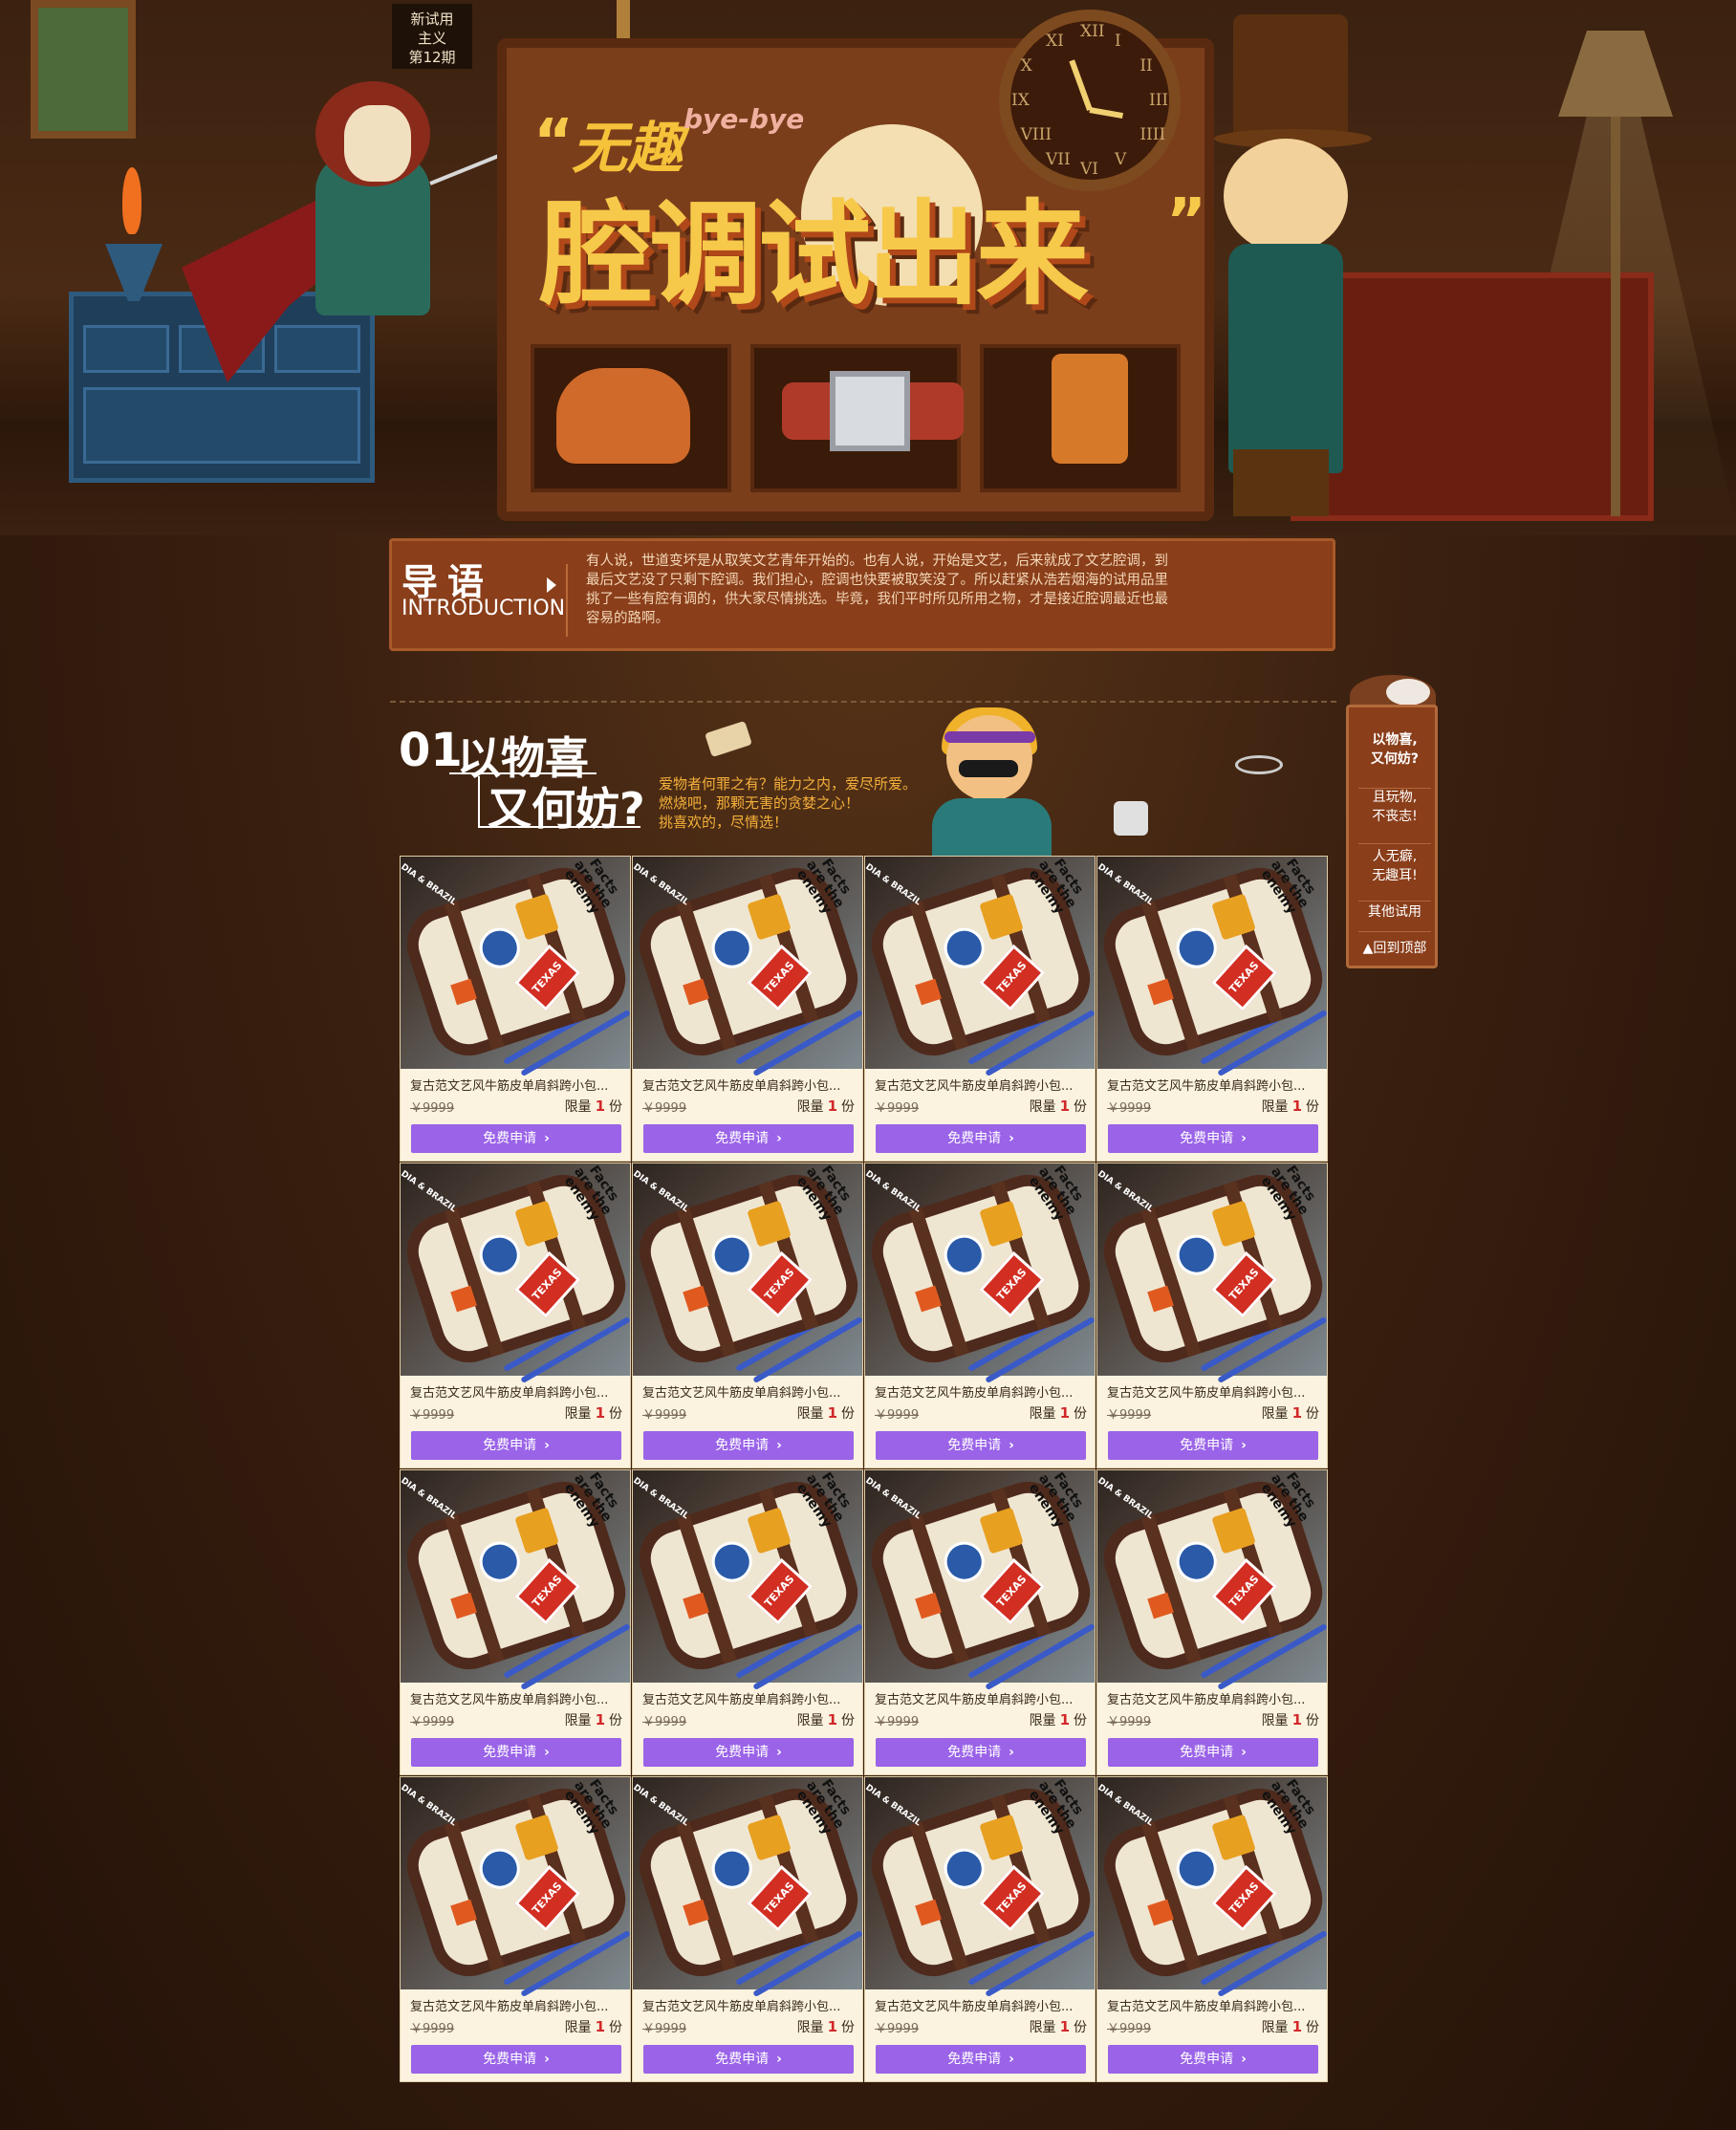 Image resolution: width=1736 pixels, height=2130 pixels. Describe the element at coordinates (1281, 483) in the screenshot. I see `gentleman-legs` at that location.